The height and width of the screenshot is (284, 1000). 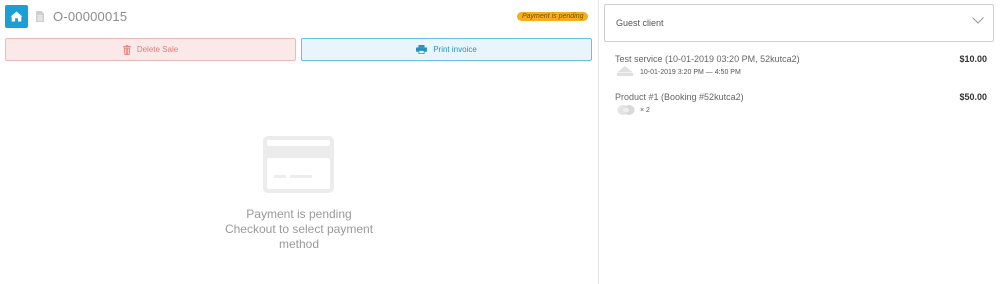 What do you see at coordinates (90, 16) in the screenshot?
I see `order-id: O-00000015` at bounding box center [90, 16].